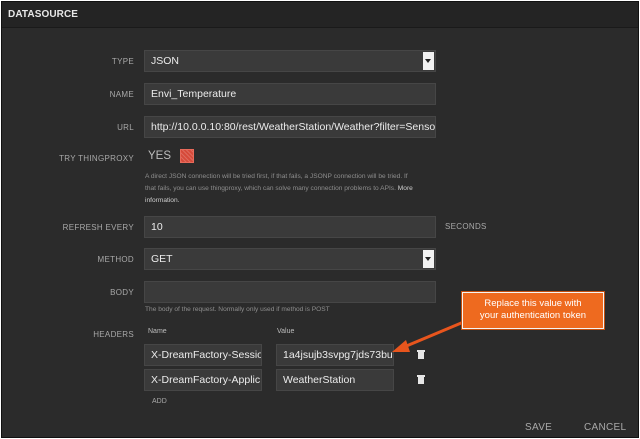 The width and height of the screenshot is (640, 439). I want to click on dialog-titlebar: DATASOURCE, so click(320, 15).